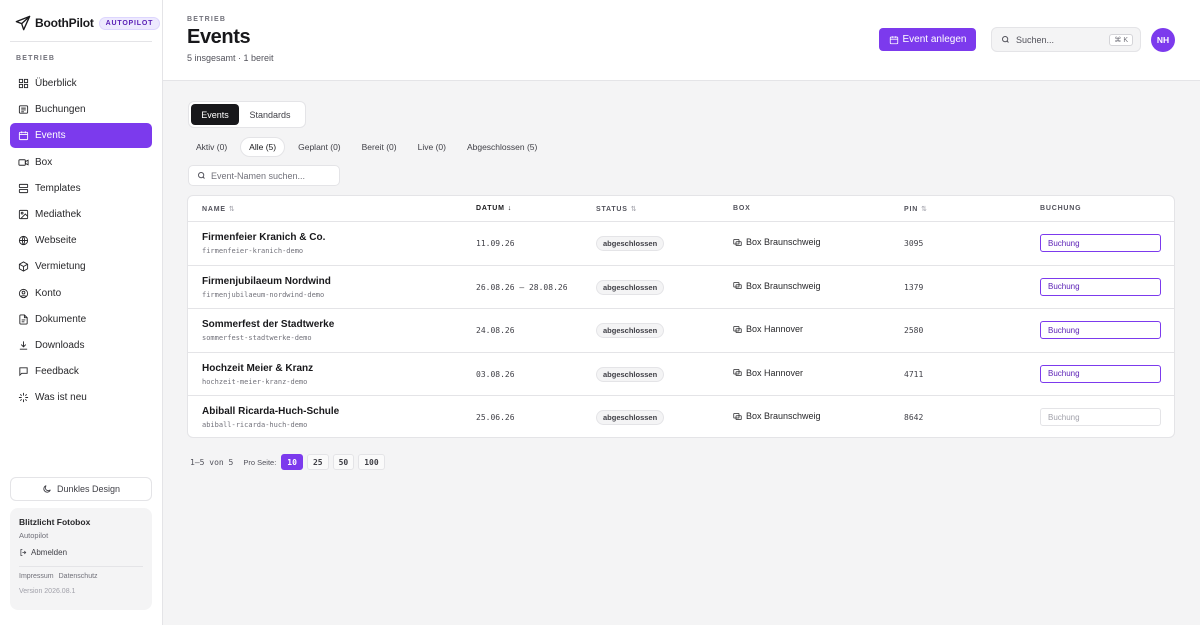 The image size is (1200, 625). I want to click on event-box: Box Hannover, so click(768, 329).